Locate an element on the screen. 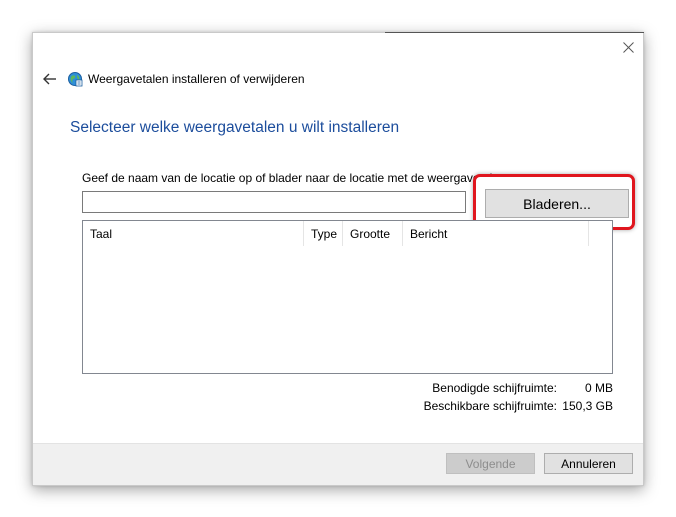 This screenshot has height=517, width=676. required-space-row: Benodigde schijfruimte: 0 MB is located at coordinates (518, 388).